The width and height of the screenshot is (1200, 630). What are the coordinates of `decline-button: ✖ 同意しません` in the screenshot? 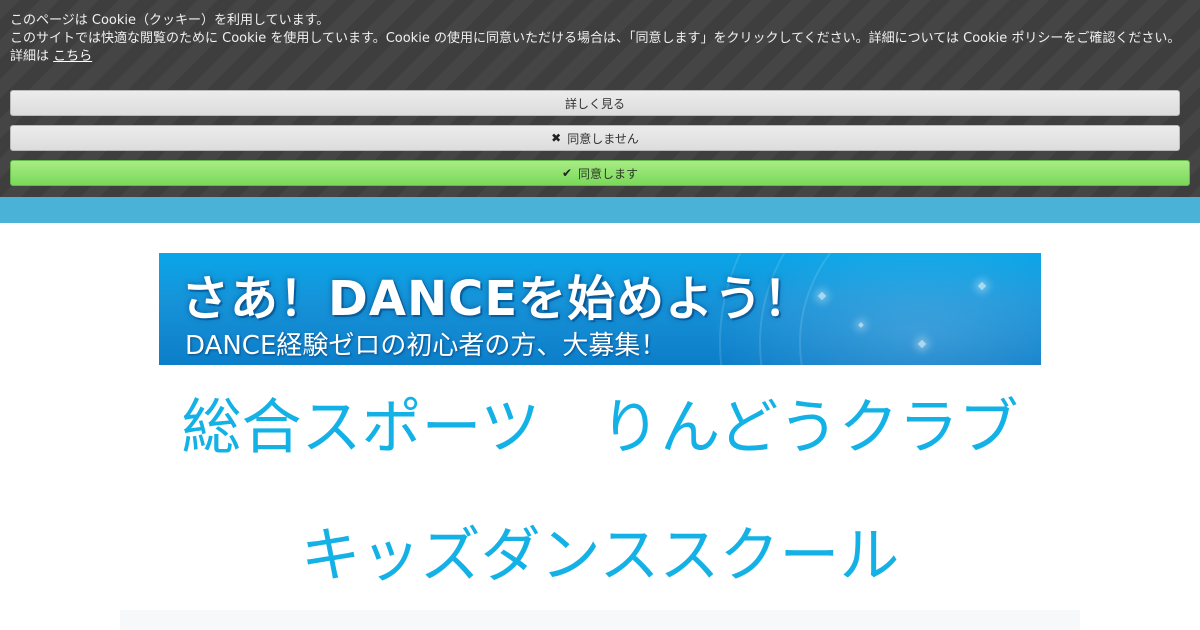 It's located at (595, 138).